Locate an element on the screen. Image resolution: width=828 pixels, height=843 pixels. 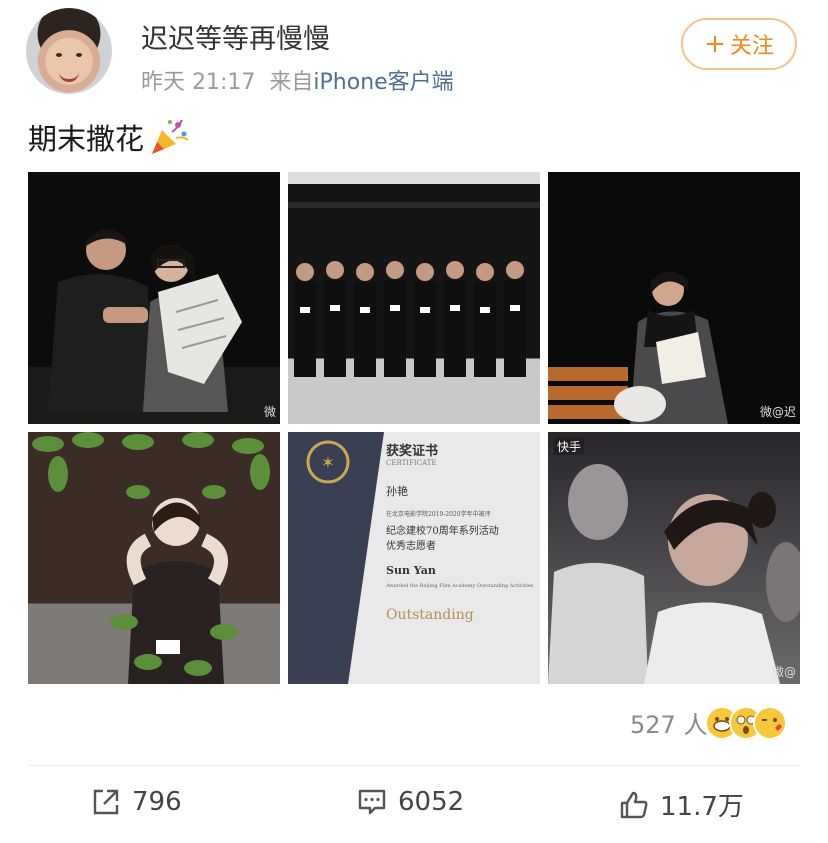
comment-button: 6052 is located at coordinates (410, 802).